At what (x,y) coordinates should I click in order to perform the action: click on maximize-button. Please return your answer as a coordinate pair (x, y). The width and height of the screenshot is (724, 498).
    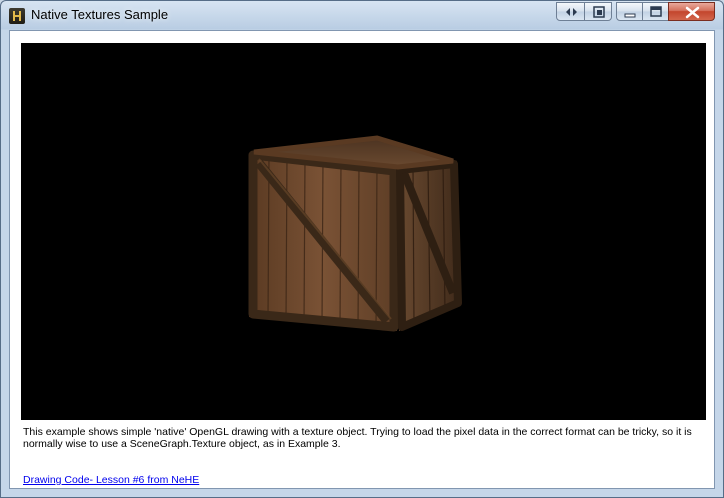
    Looking at the image, I should click on (655, 11).